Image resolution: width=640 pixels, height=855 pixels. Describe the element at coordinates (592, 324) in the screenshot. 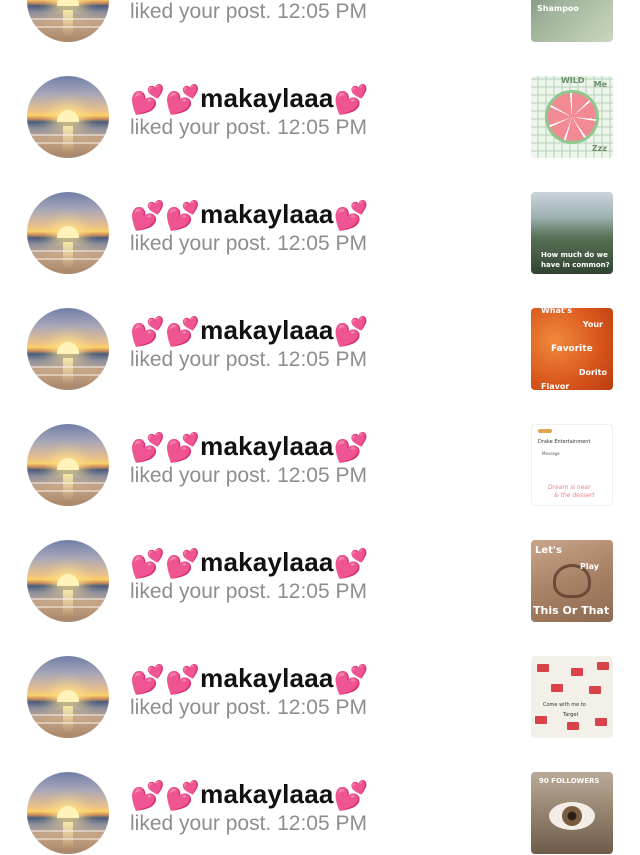

I see `thumb-caption: Your` at that location.